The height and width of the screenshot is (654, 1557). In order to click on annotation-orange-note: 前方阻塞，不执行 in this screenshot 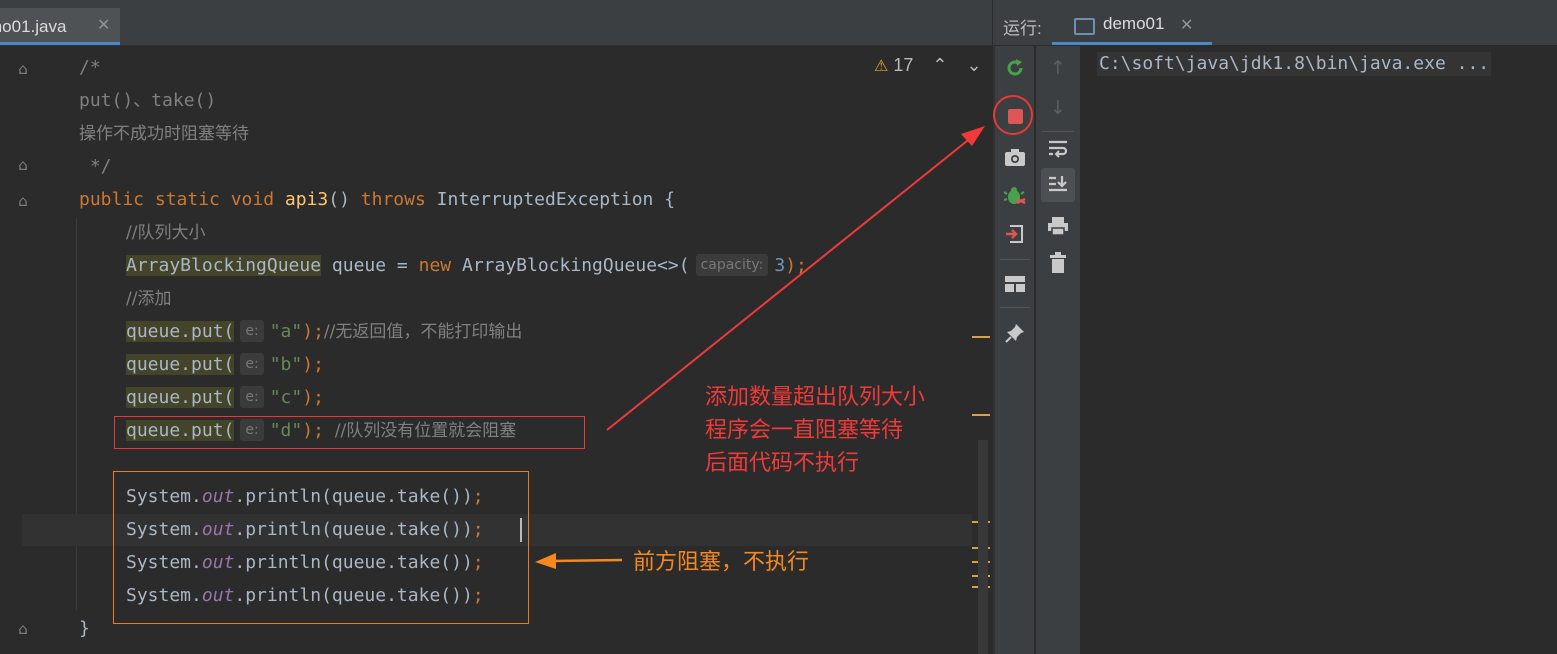, I will do `click(721, 562)`.